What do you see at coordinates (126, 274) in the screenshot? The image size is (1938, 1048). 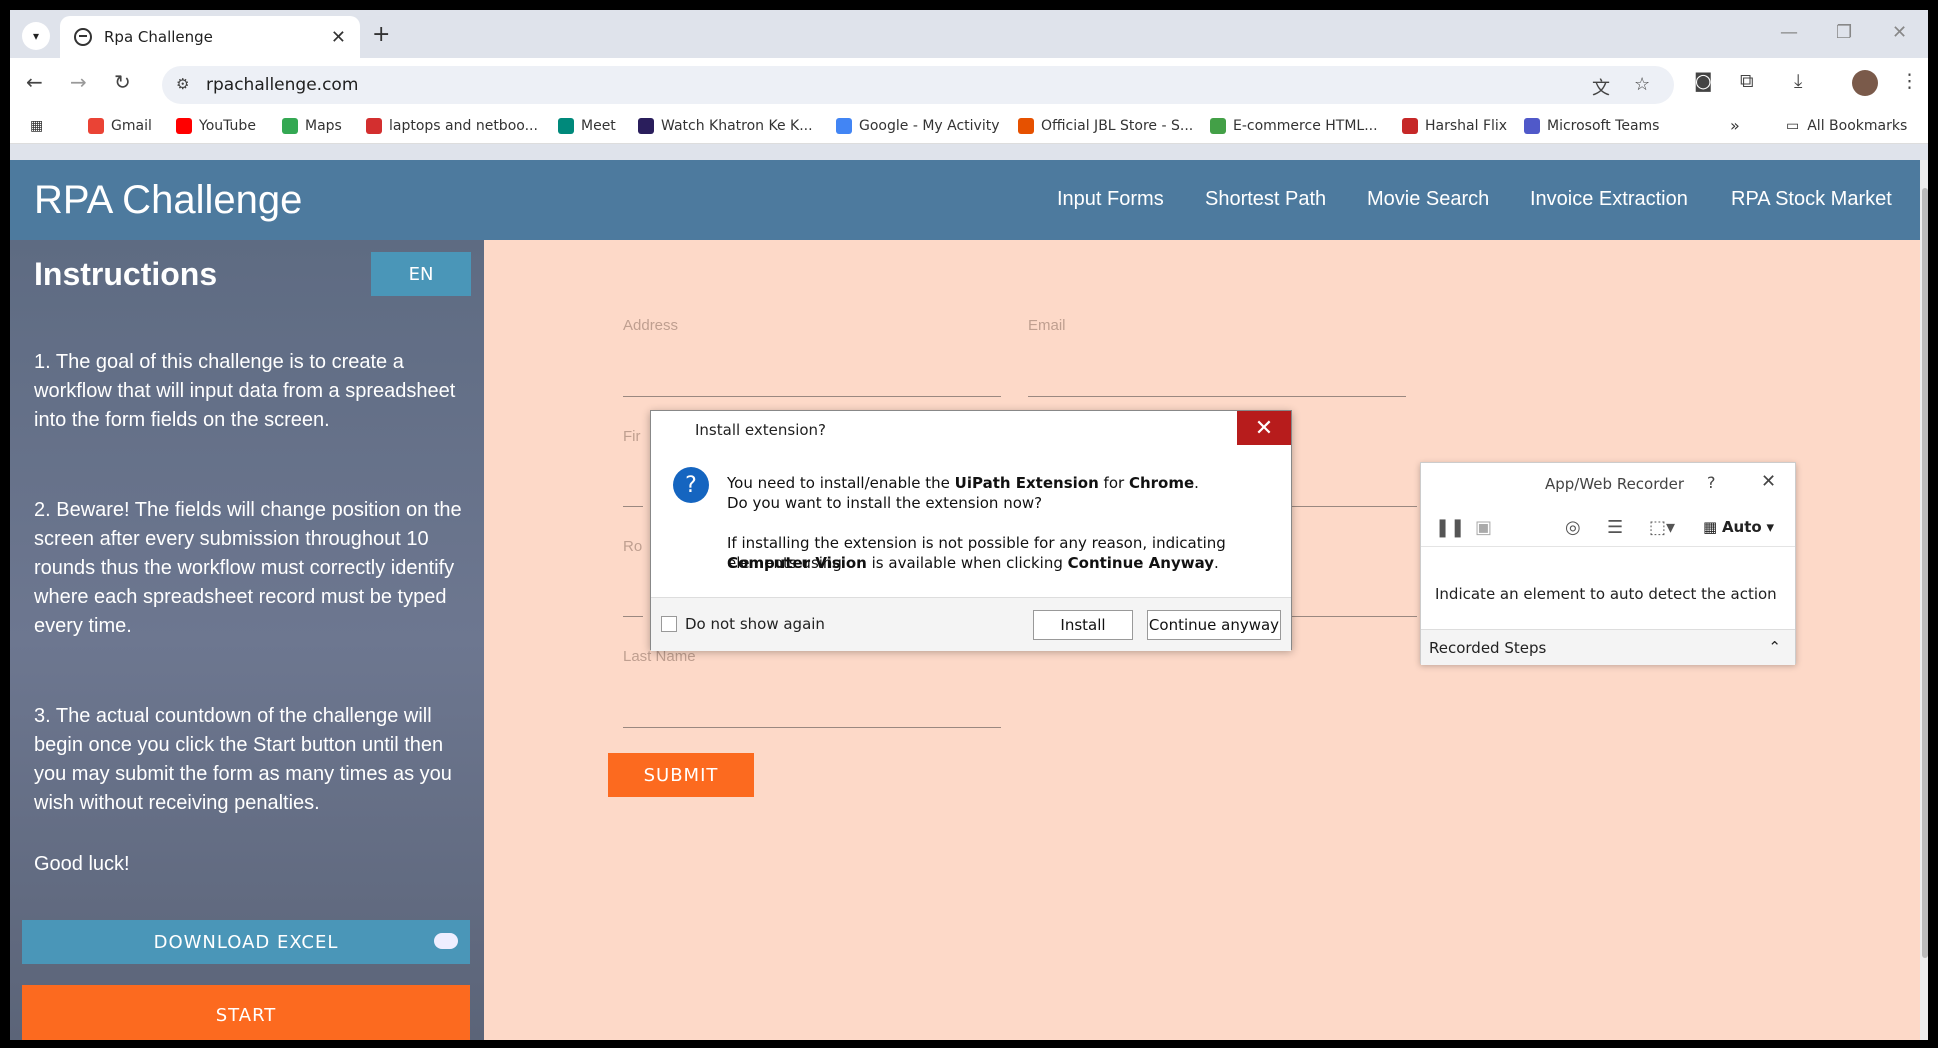 I see `instructions-title: Instructions` at bounding box center [126, 274].